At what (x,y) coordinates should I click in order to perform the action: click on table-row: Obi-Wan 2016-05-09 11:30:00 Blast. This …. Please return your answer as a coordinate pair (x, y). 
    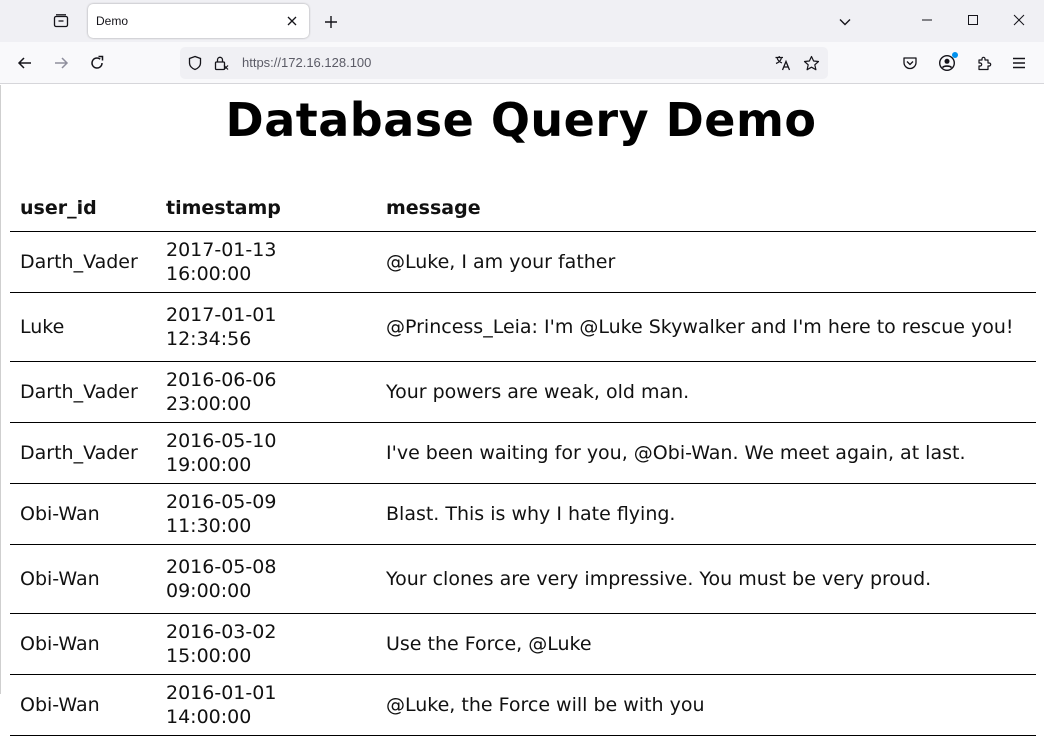
    Looking at the image, I should click on (523, 514).